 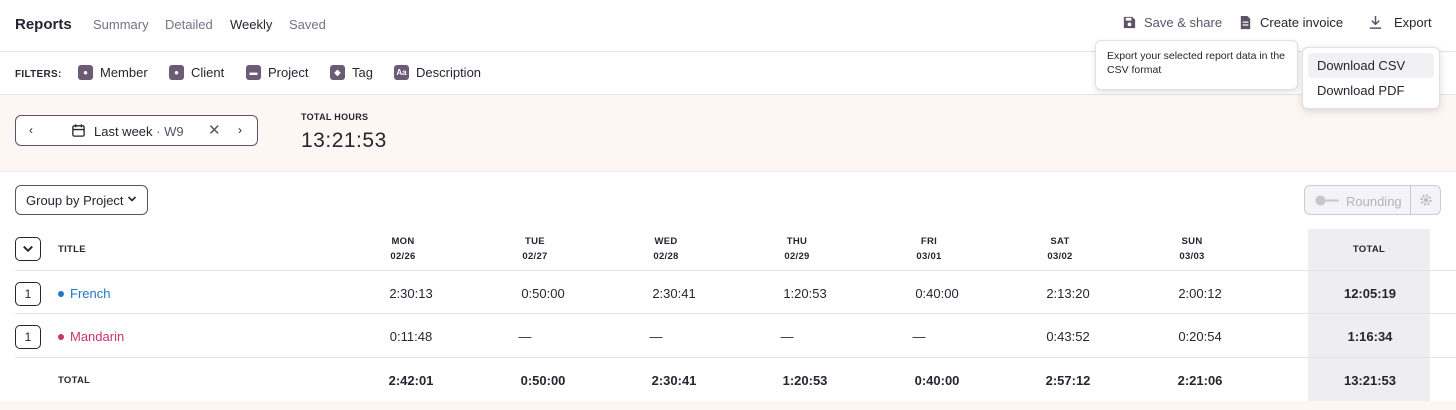 I want to click on calendar-icon, so click(x=78, y=130).